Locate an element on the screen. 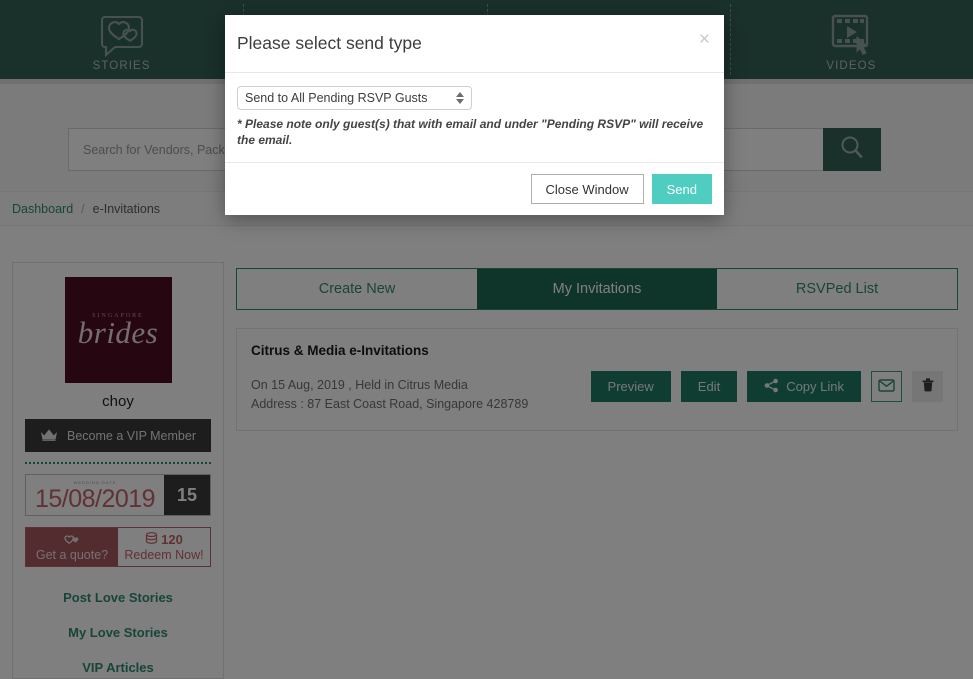 This screenshot has width=973, height=679. chevron-updown-icon is located at coordinates (460, 98).